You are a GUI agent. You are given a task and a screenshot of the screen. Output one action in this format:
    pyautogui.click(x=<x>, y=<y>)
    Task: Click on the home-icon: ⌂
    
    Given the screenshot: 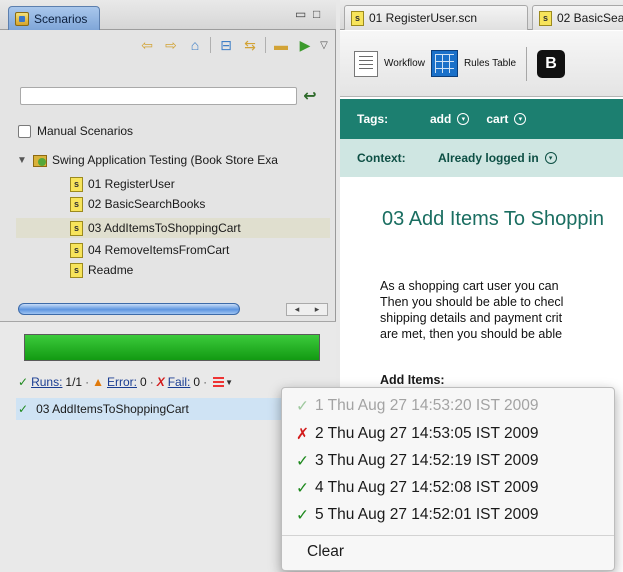 What is the action you would take?
    pyautogui.click(x=195, y=45)
    